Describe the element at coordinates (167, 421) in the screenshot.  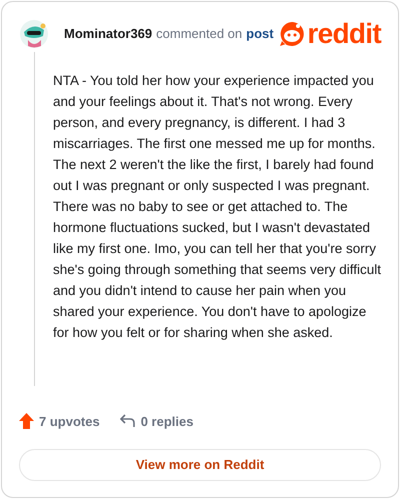
I see `reply-count: 0 replies` at that location.